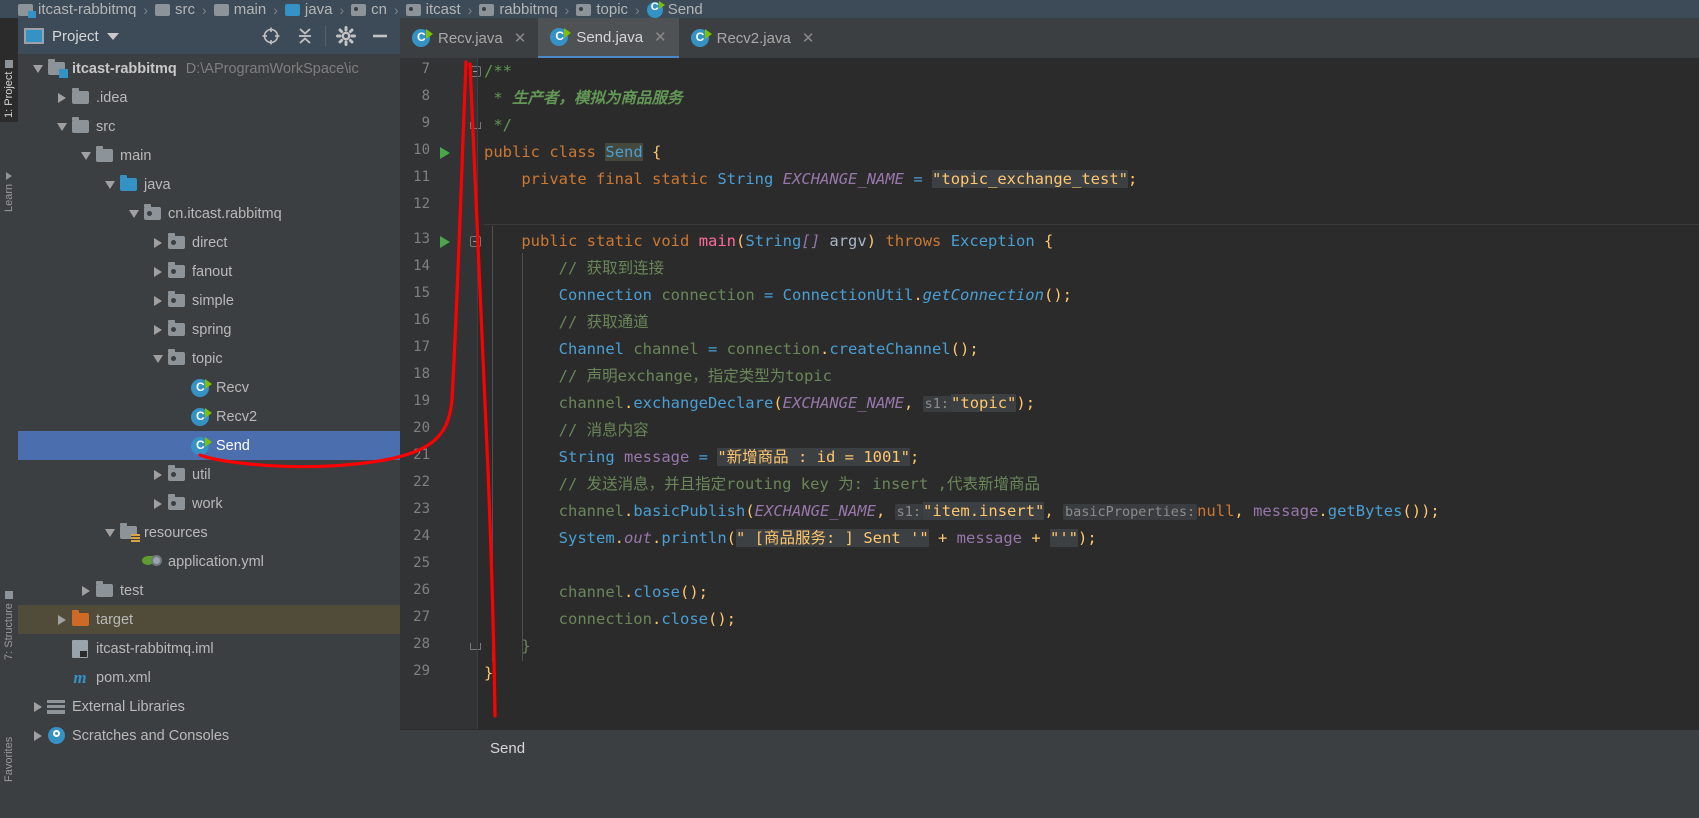 This screenshot has height=818, width=1699. What do you see at coordinates (209, 242) in the screenshot?
I see `tree-node-direct: direct` at bounding box center [209, 242].